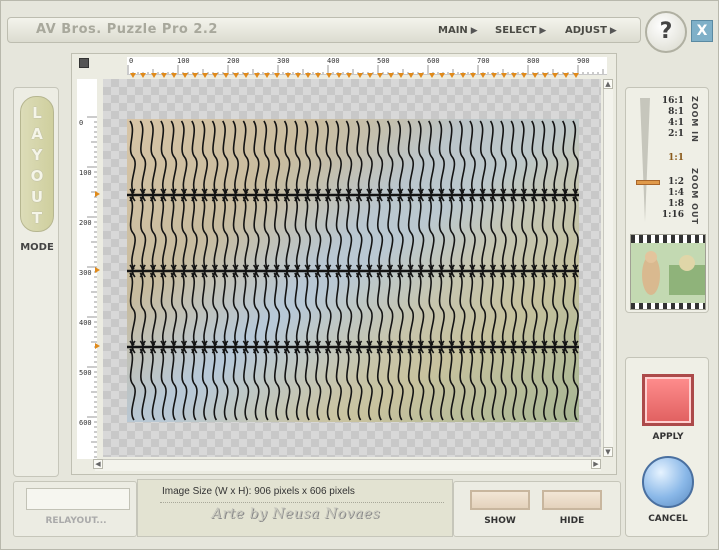 The height and width of the screenshot is (550, 719). I want to click on ruler-left: 0 100 200 300 400 500 600, so click(87, 269).